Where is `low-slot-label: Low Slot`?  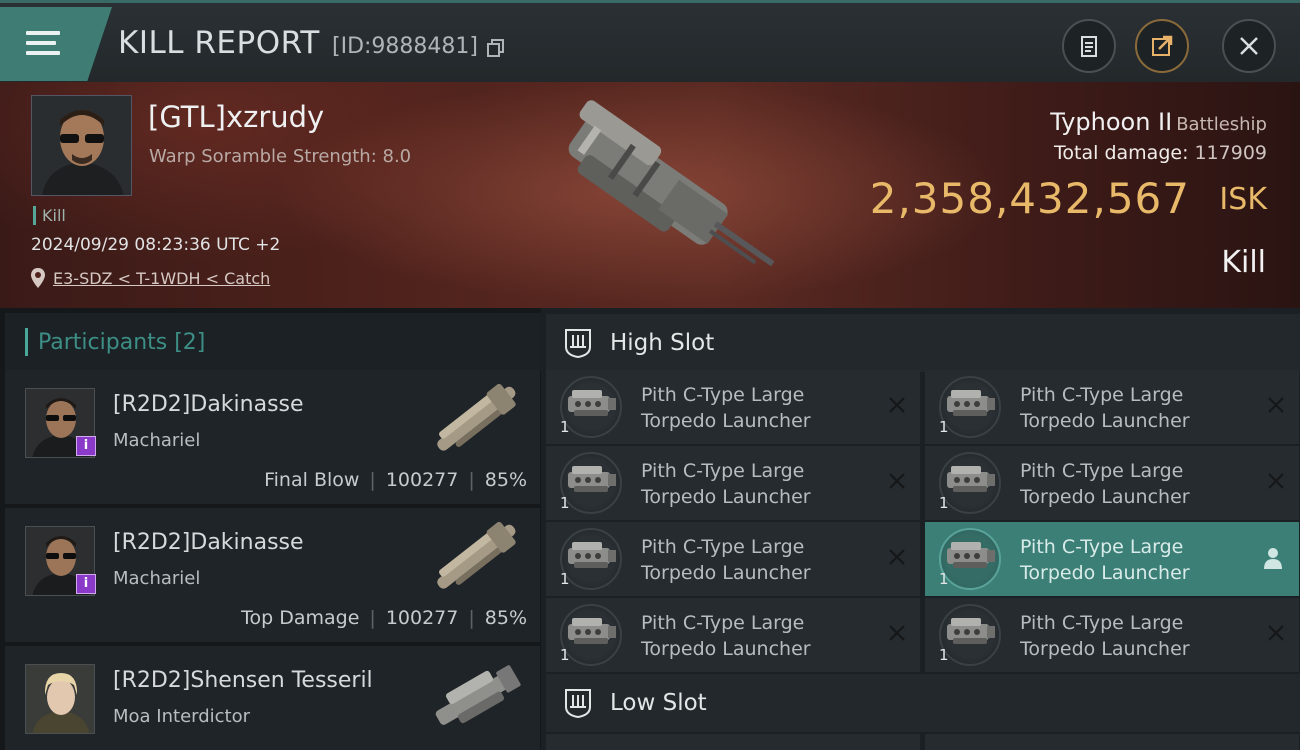 low-slot-label: Low Slot is located at coordinates (658, 703).